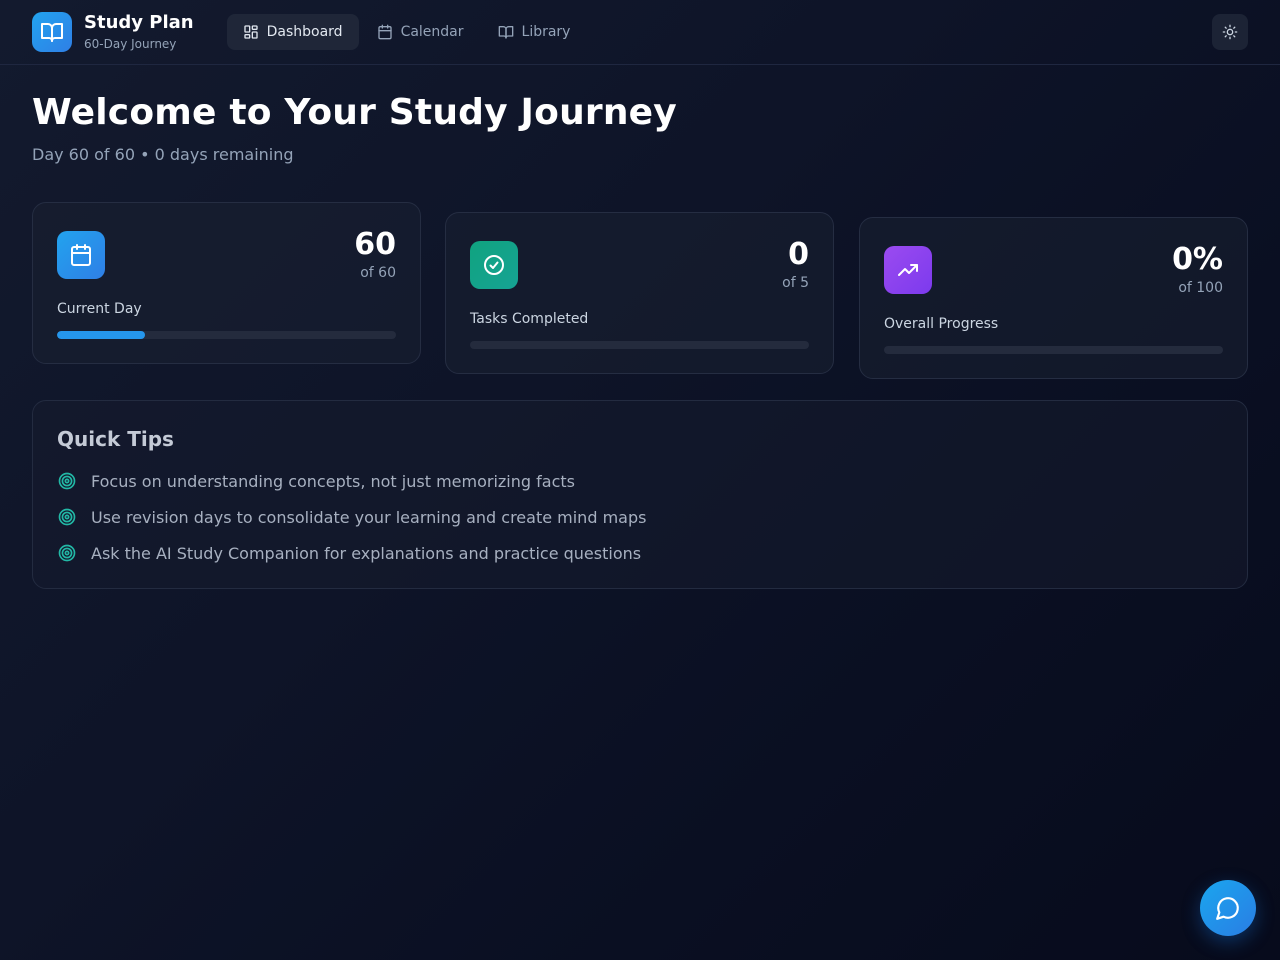  Describe the element at coordinates (224, 154) in the screenshot. I see `days-remaining-text: 0 days remaining` at that location.